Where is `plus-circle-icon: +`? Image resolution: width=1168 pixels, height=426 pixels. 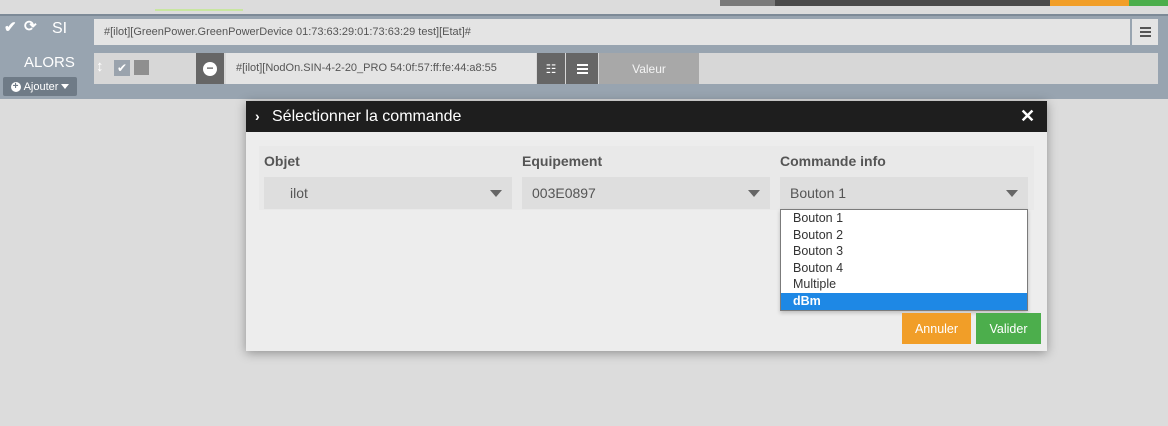 plus-circle-icon: + is located at coordinates (15, 86).